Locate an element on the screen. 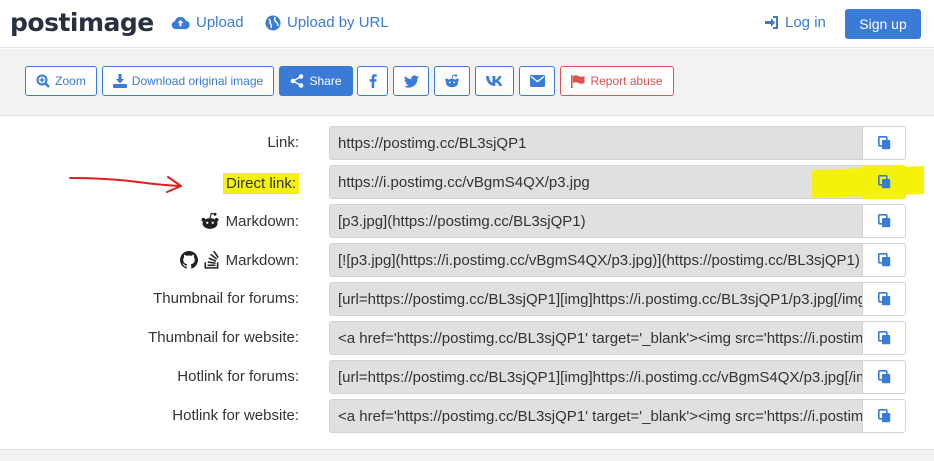 Image resolution: width=934 pixels, height=461 pixels. share-button: Share is located at coordinates (316, 81).